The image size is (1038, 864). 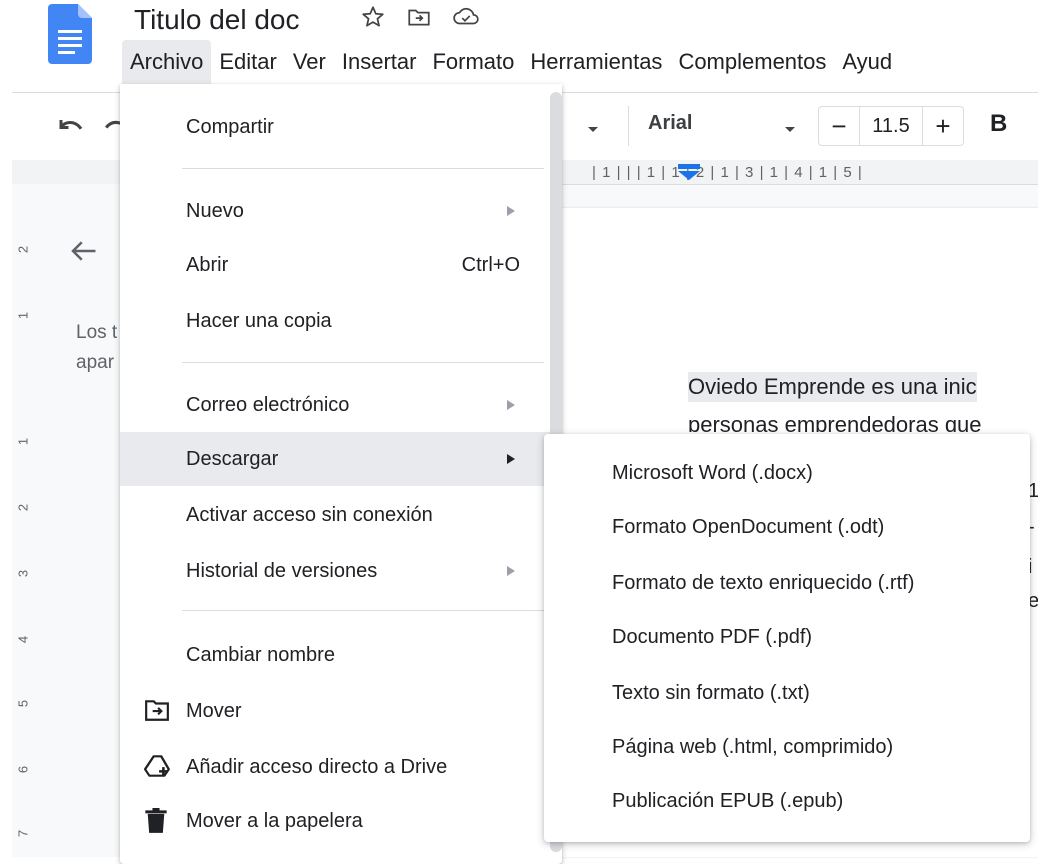 What do you see at coordinates (753, 746) in the screenshot?
I see `submenu-item-label: Página web (.html, comprimido)` at bounding box center [753, 746].